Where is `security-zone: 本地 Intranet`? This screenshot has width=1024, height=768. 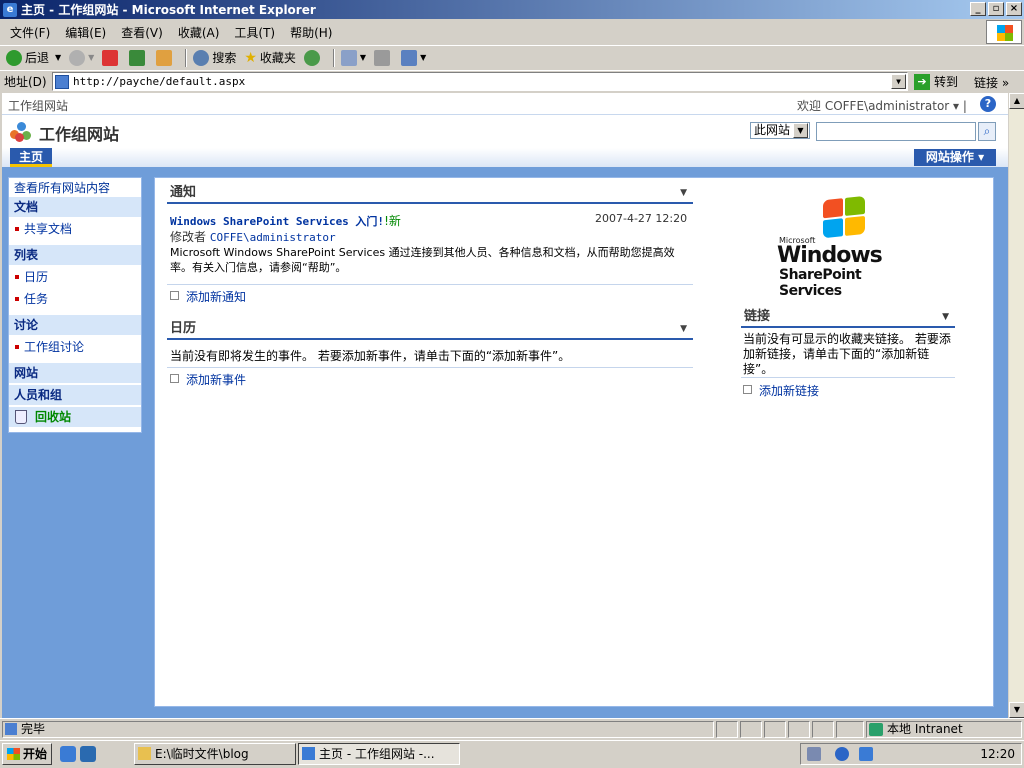 security-zone: 本地 Intranet is located at coordinates (944, 729).